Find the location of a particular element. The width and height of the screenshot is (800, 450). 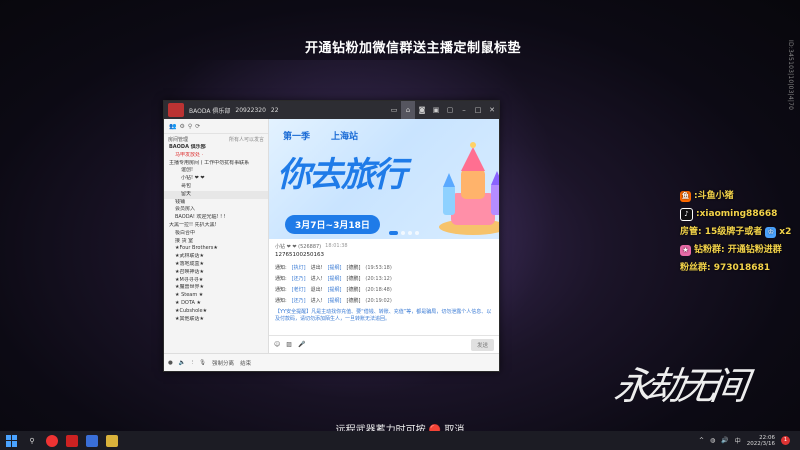

close-icon: ✕ is located at coordinates (492, 110).